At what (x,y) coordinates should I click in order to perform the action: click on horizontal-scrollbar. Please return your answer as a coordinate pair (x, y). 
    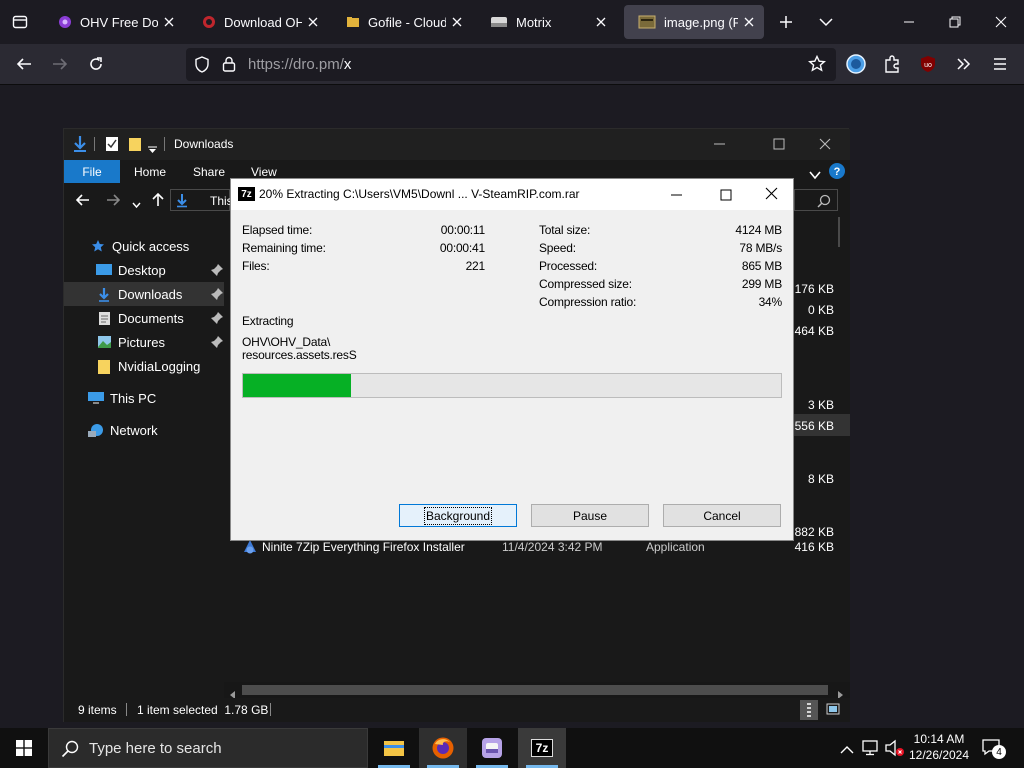
    Looking at the image, I should click on (537, 690).